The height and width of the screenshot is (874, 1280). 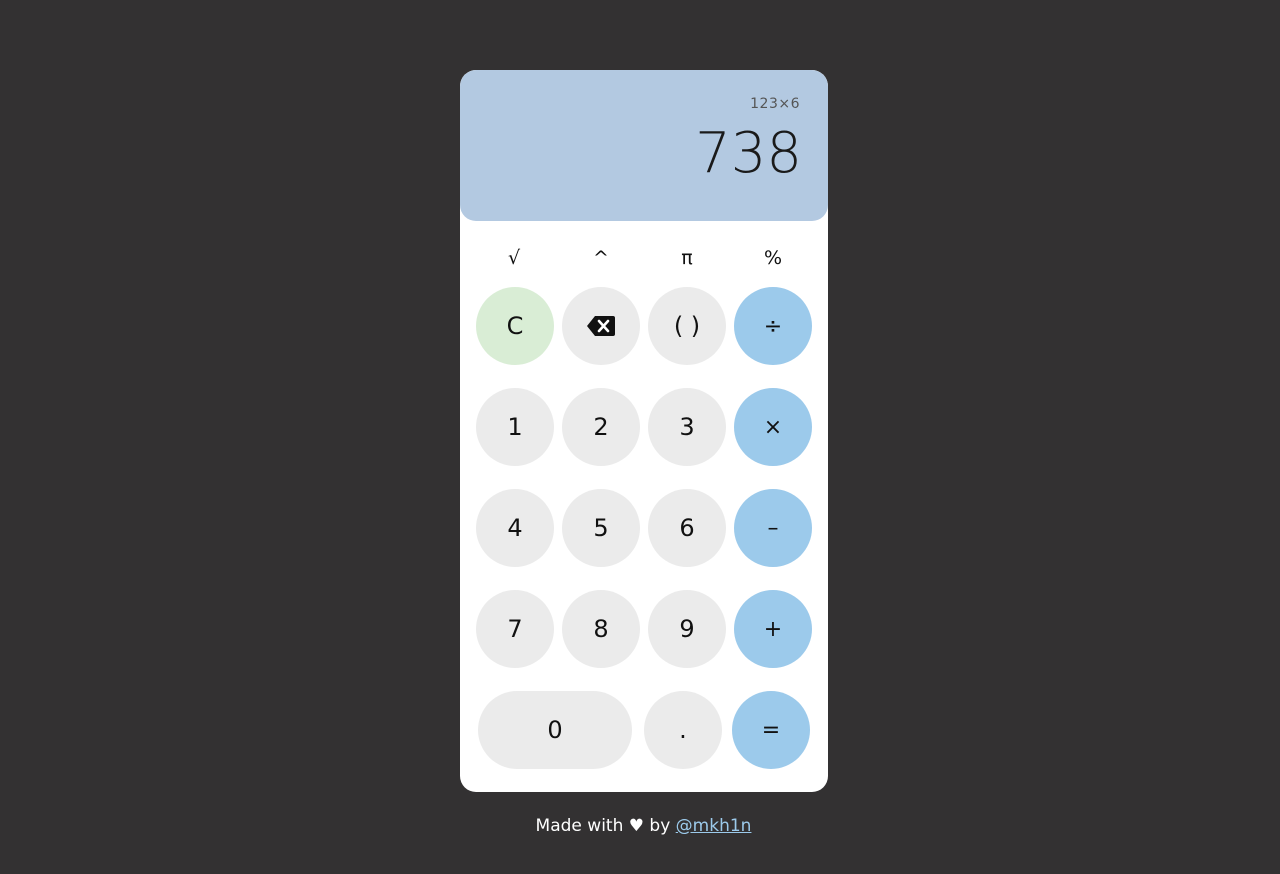 I want to click on digit-8-button: 8, so click(x=601, y=629).